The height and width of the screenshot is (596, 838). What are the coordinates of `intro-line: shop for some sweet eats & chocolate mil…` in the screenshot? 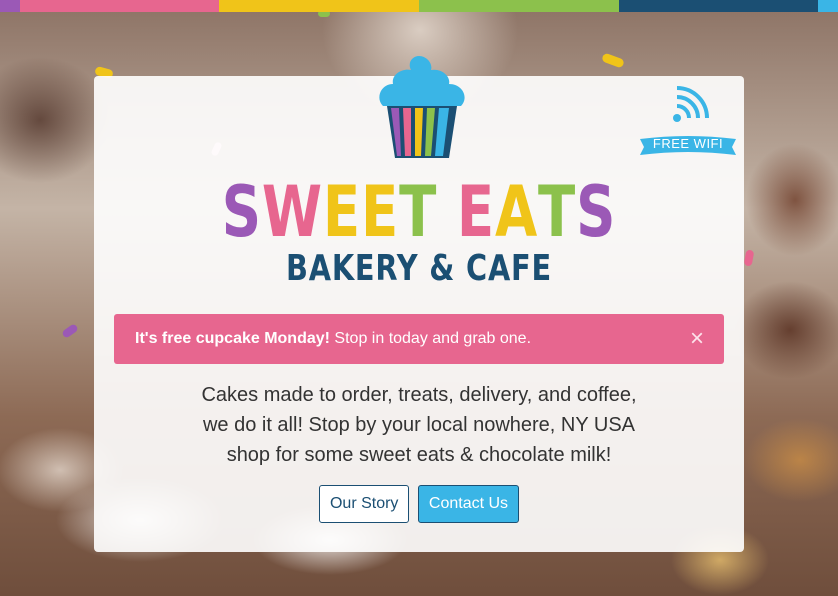 It's located at (419, 455).